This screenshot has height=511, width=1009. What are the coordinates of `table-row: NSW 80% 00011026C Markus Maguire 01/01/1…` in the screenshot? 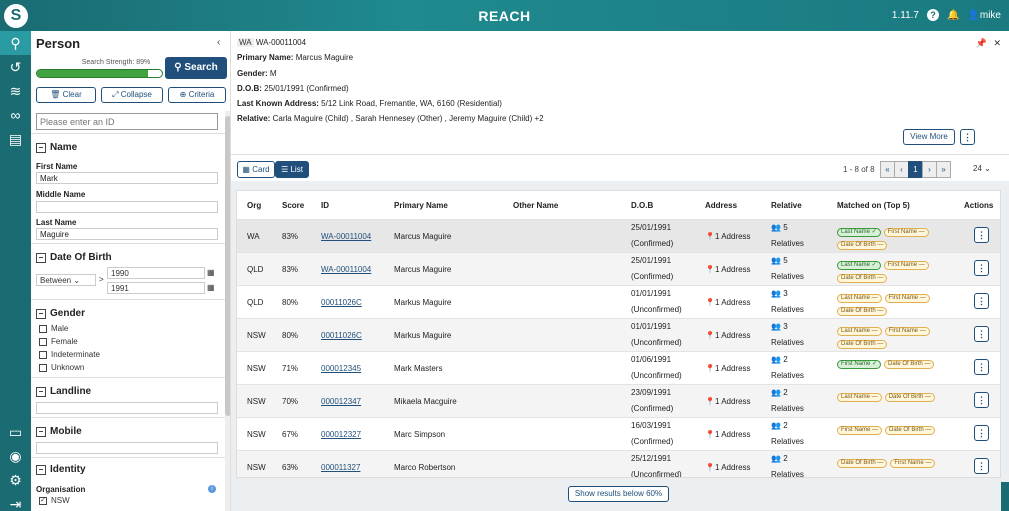 It's located at (618, 334).